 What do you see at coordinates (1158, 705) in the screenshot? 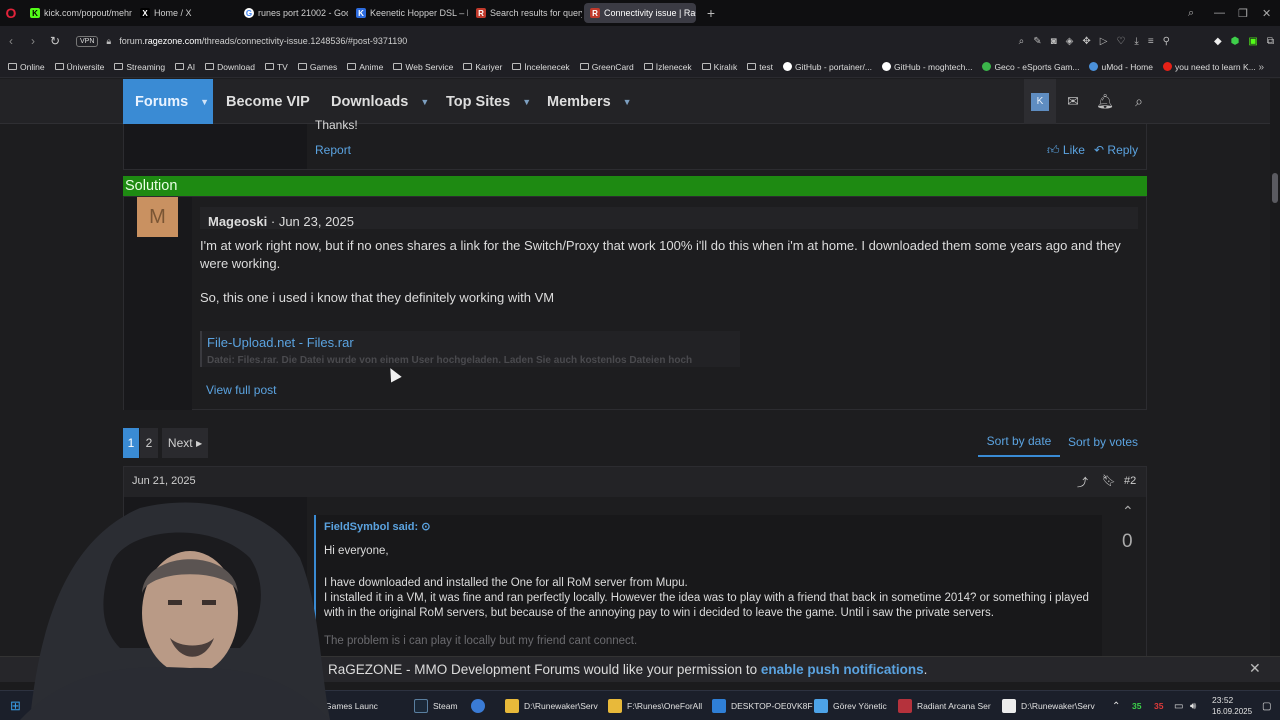
I see `tray-gpu-temp: 35` at bounding box center [1158, 705].